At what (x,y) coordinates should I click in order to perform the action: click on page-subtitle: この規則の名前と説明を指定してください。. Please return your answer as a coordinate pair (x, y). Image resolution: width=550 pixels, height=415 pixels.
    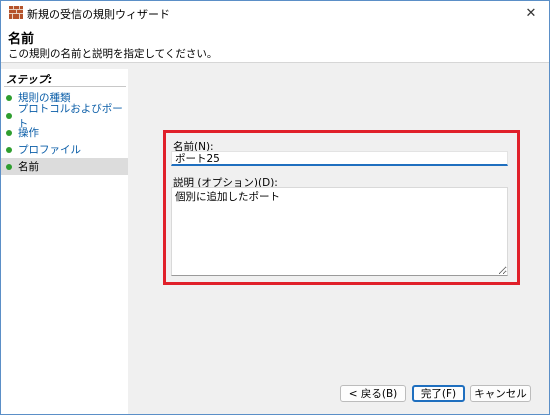
    Looking at the image, I should click on (113, 54).